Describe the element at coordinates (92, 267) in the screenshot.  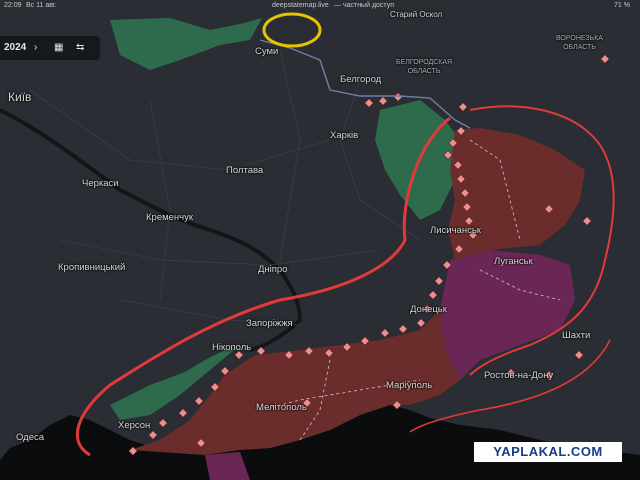
I see `city-kropyvnytskyi: Кропивницький` at that location.